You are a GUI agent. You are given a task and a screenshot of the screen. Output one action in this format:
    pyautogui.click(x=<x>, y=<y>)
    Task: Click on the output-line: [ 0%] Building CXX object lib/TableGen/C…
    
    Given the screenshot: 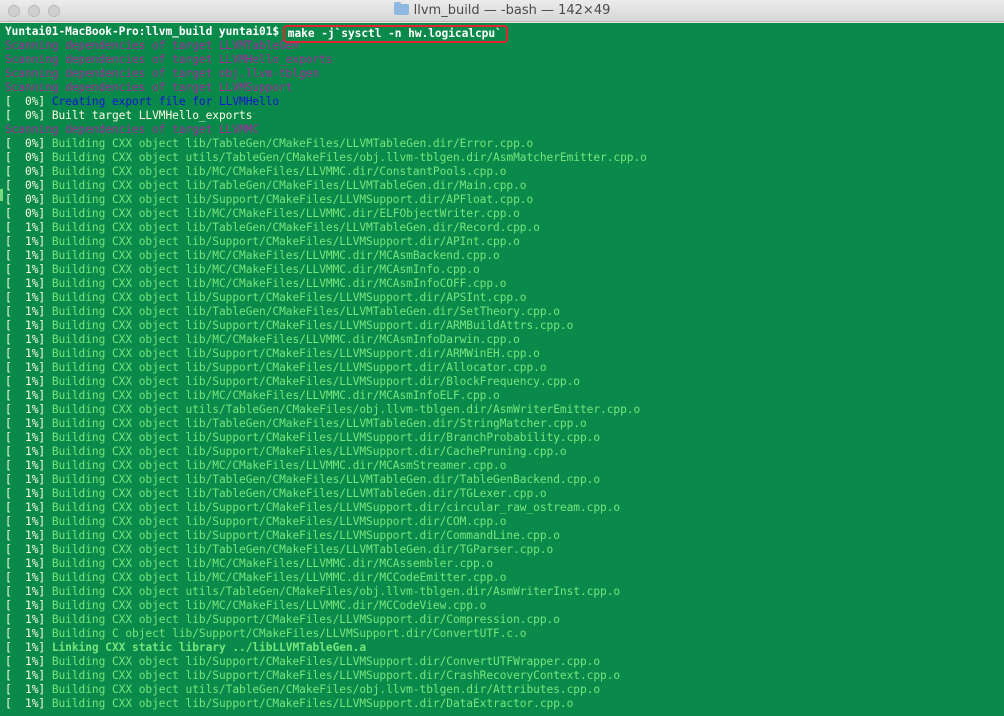 What is the action you would take?
    pyautogui.click(x=502, y=144)
    